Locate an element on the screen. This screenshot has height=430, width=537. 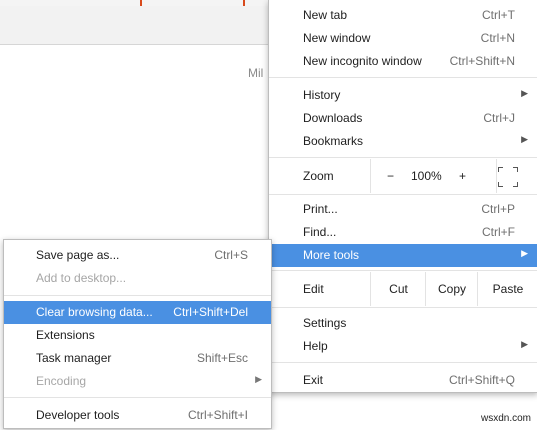
menu-item-label: New tab is located at coordinates (325, 15).